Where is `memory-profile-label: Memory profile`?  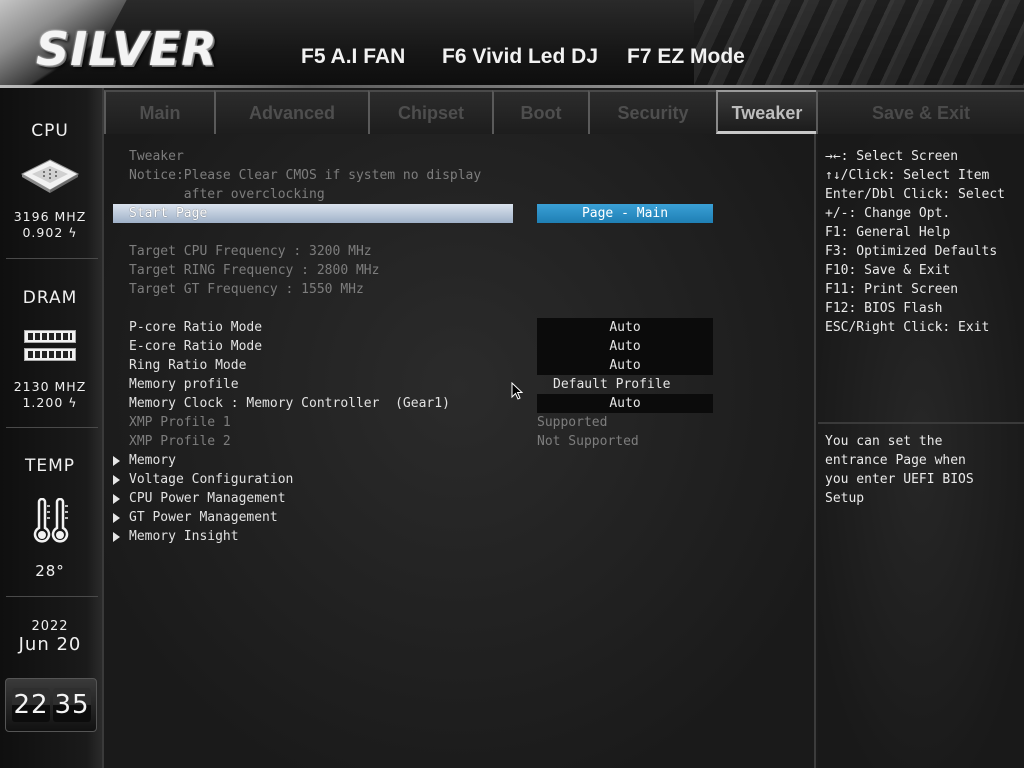 memory-profile-label: Memory profile is located at coordinates (184, 384).